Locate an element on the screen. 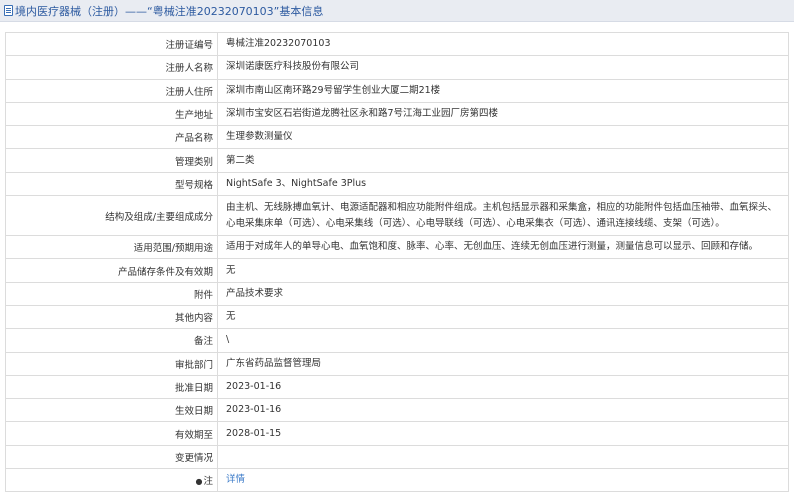  table-row: 产品储存条件及有效期 无 is located at coordinates (397, 270).